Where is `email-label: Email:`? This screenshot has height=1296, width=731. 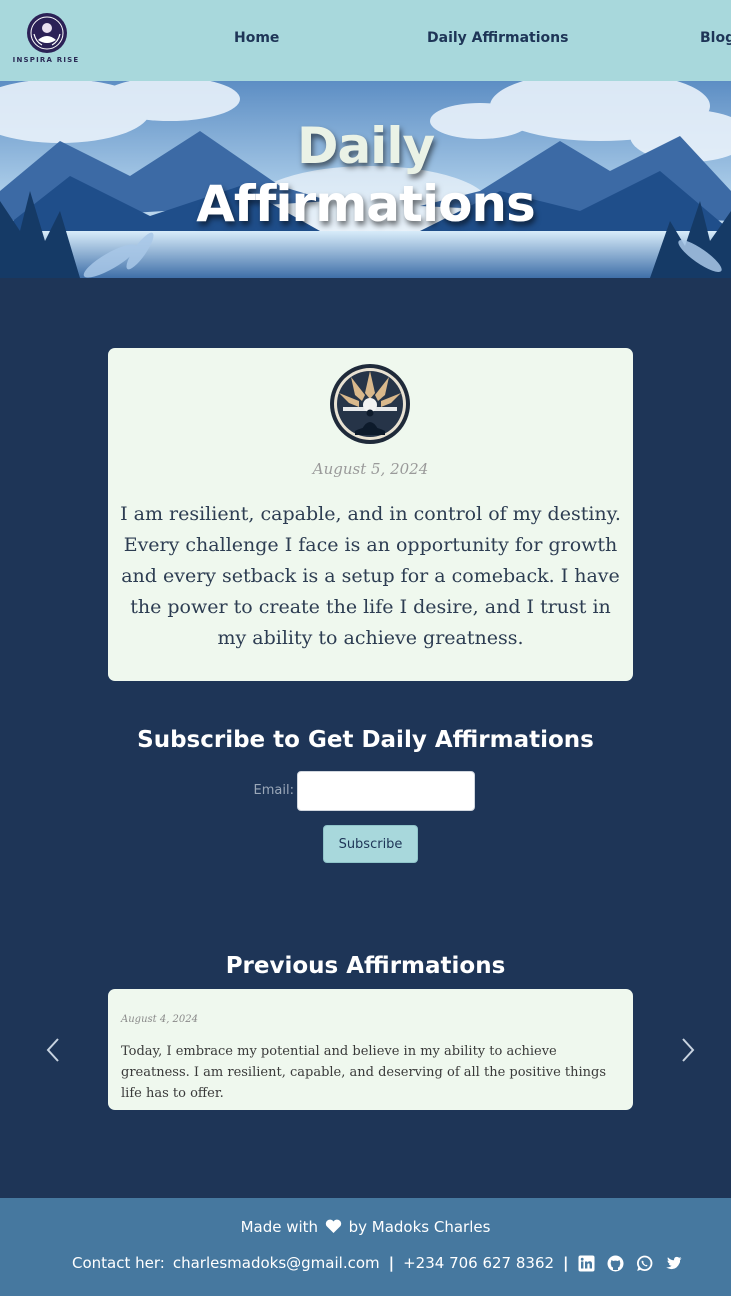 email-label: Email: is located at coordinates (273, 790).